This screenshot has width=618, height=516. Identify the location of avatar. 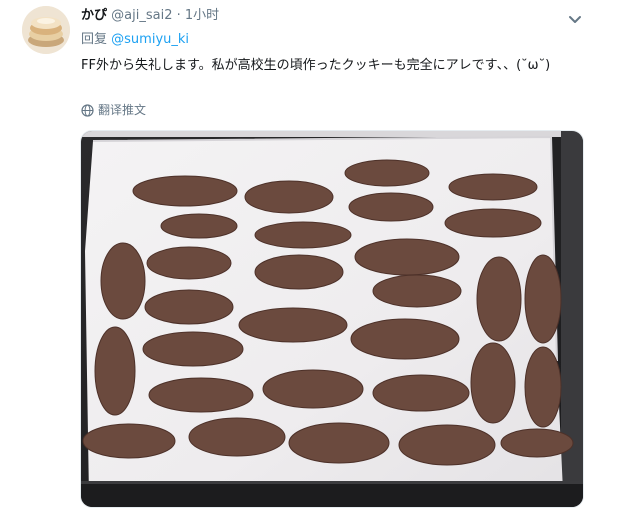
(46, 30).